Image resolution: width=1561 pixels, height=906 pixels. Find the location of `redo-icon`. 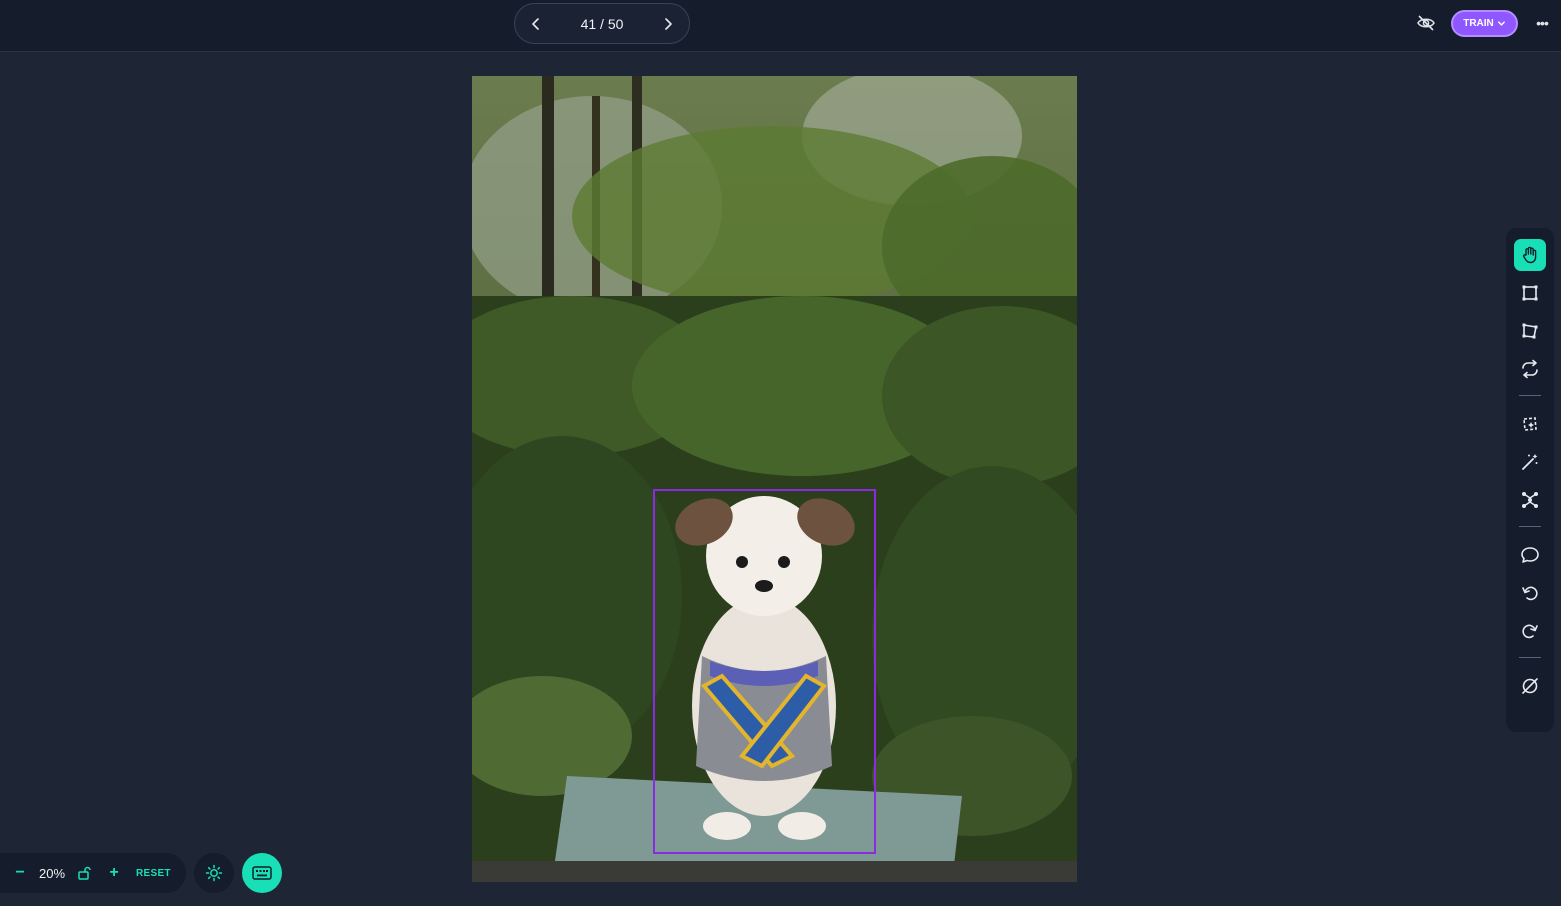

redo-icon is located at coordinates (1530, 631).